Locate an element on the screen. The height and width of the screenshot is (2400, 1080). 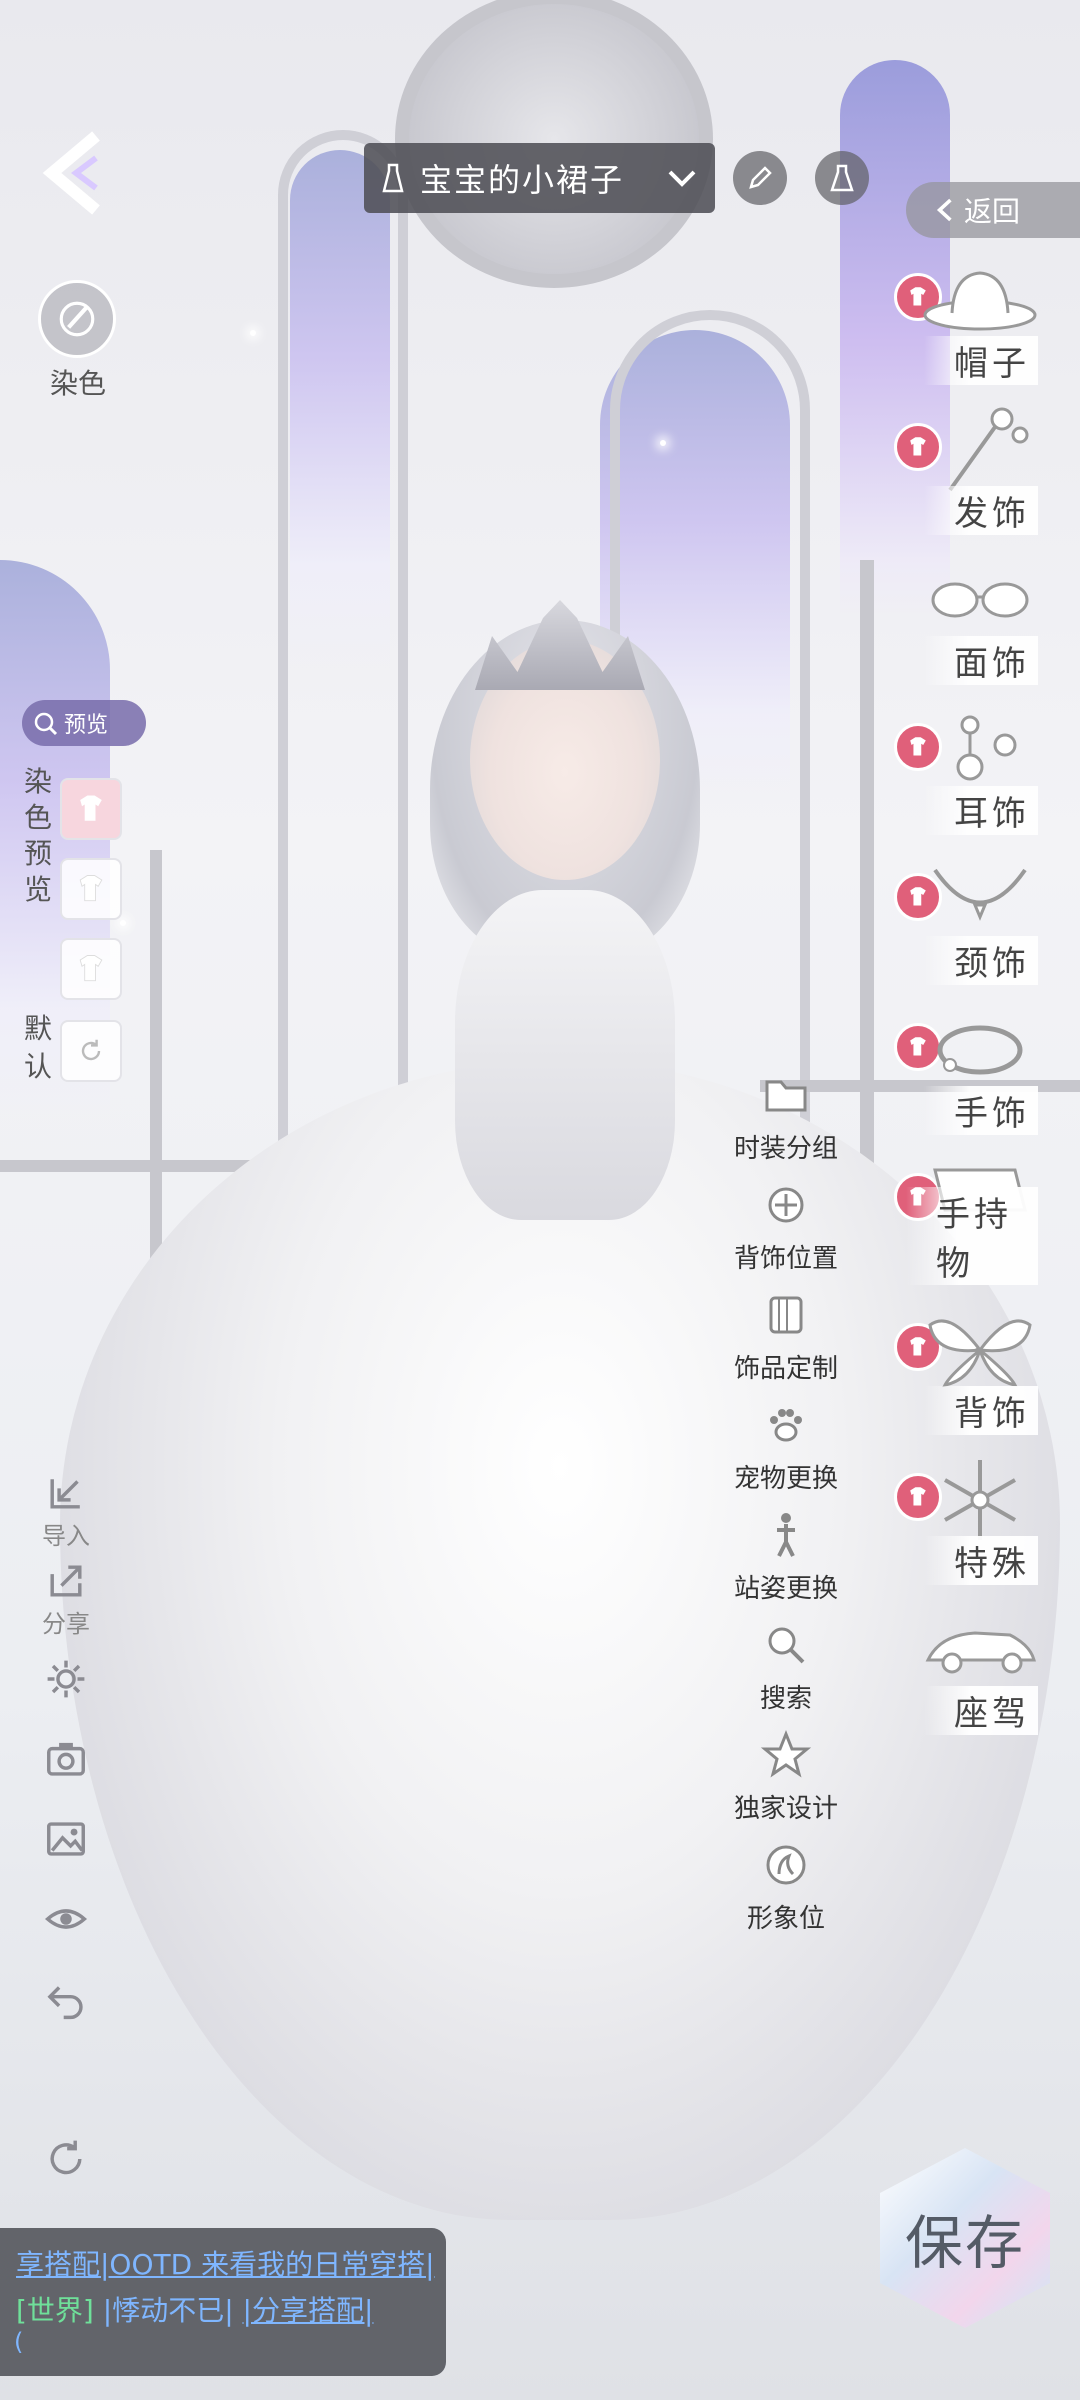
back-button is located at coordinates (78, 173).